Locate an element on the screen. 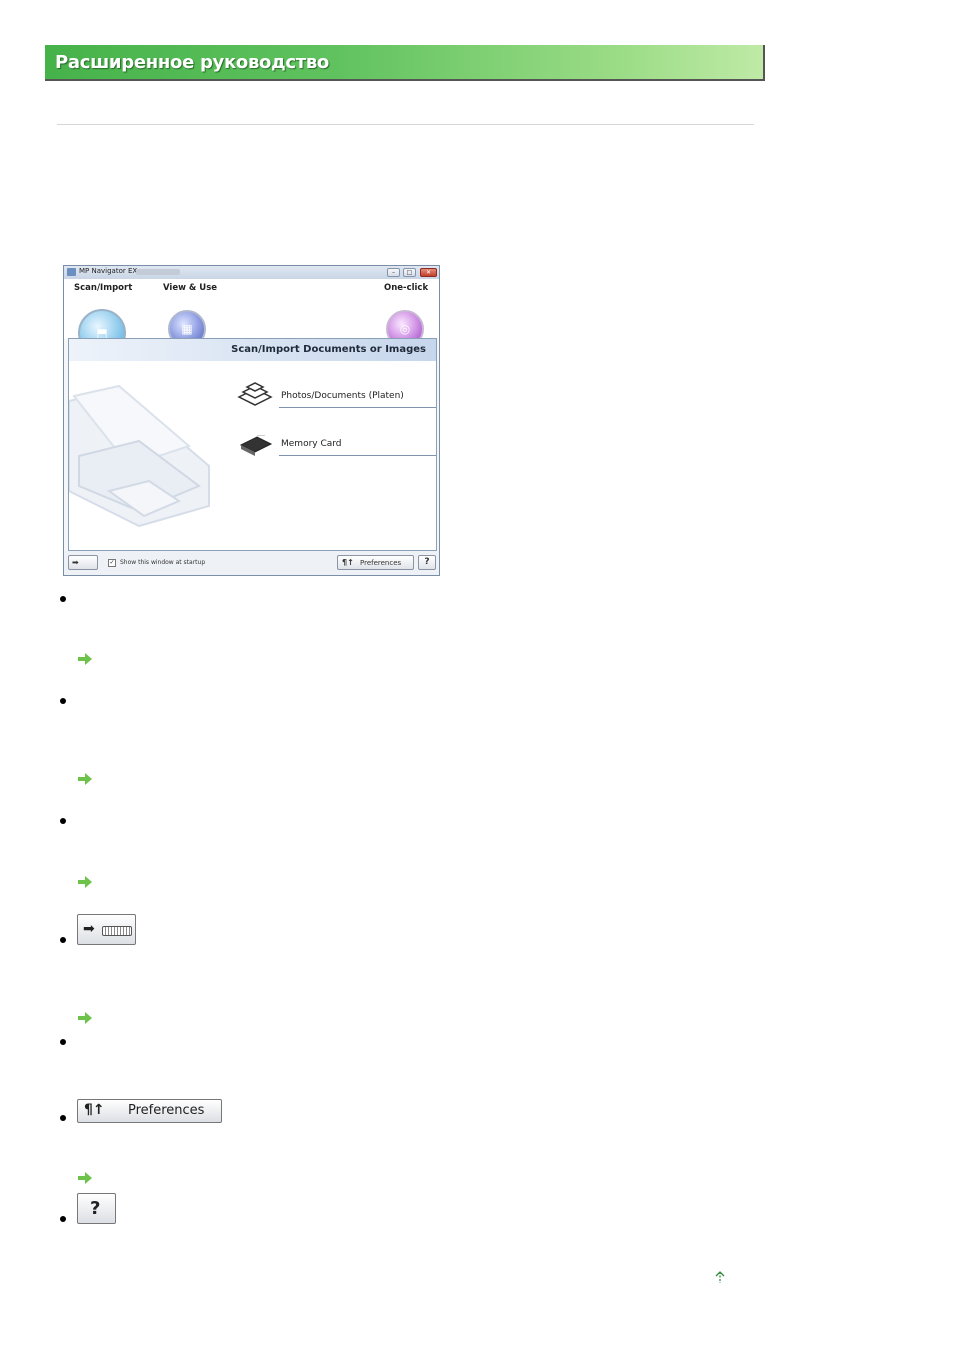 The width and height of the screenshot is (954, 1350). preferences-button: ¶↑ Preferences is located at coordinates (375, 562).